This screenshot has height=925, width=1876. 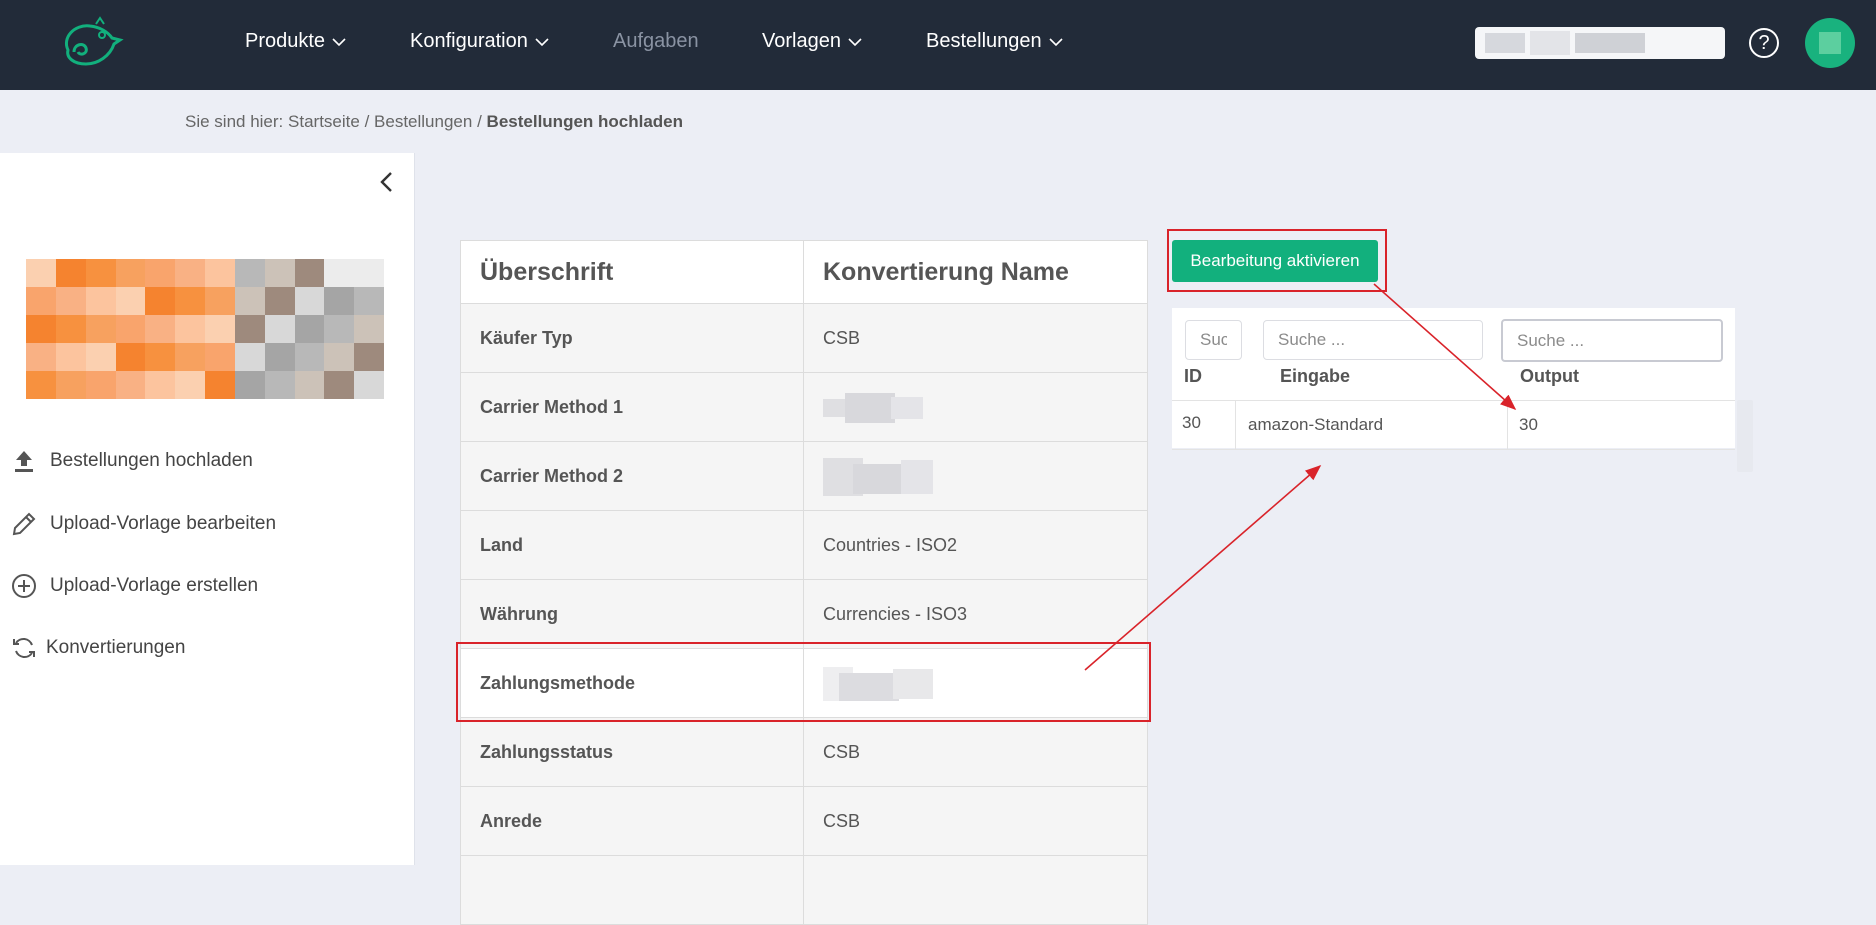 I want to click on pencil-icon, so click(x=24, y=524).